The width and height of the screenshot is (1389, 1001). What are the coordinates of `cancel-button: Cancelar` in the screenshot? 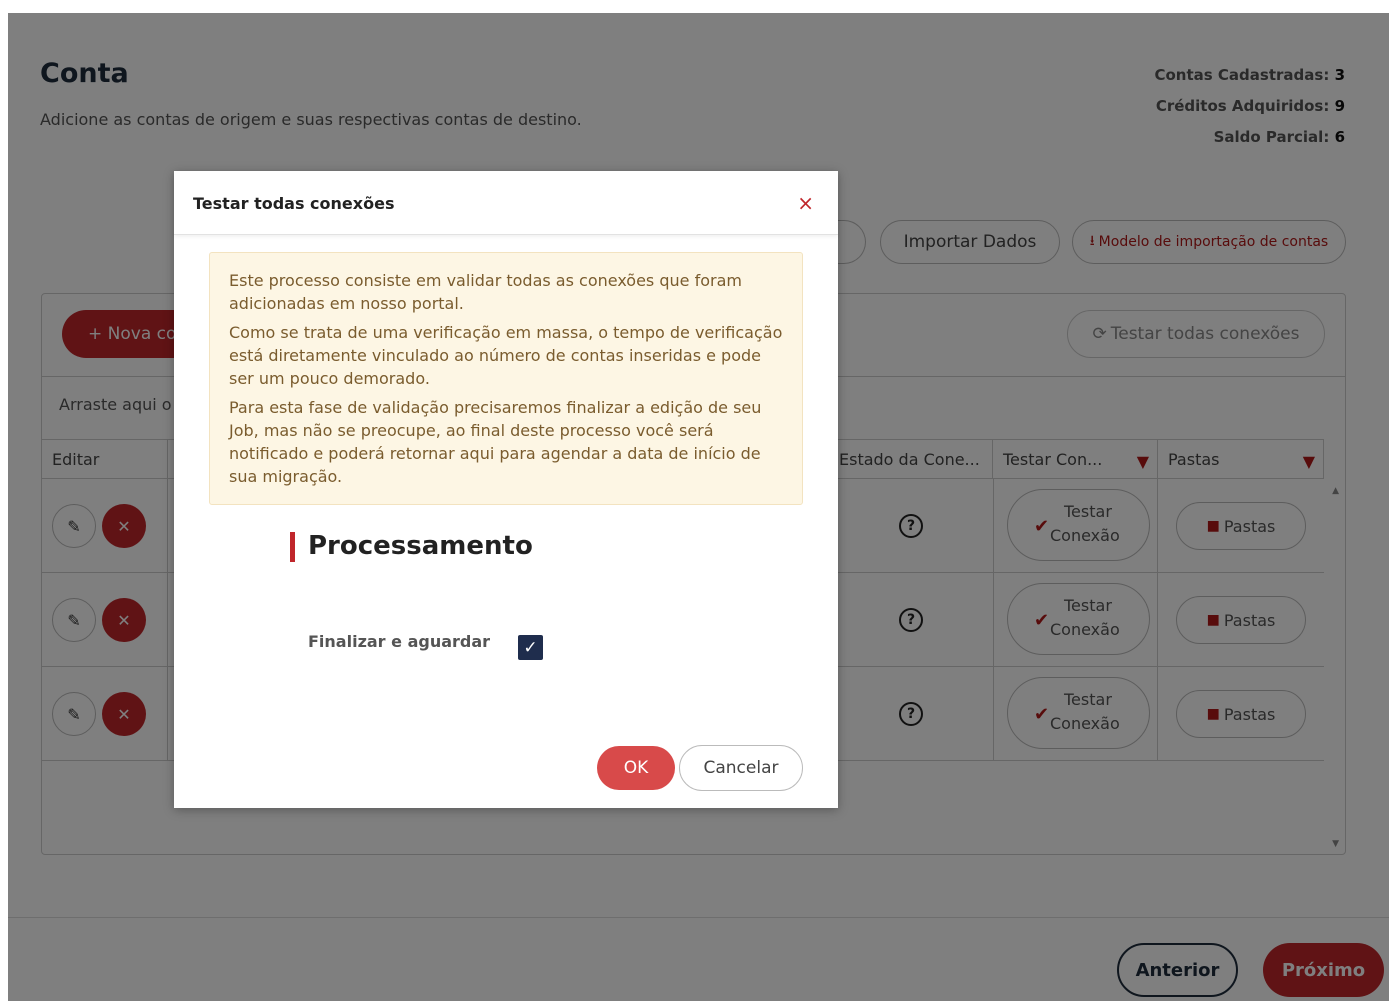 It's located at (741, 768).